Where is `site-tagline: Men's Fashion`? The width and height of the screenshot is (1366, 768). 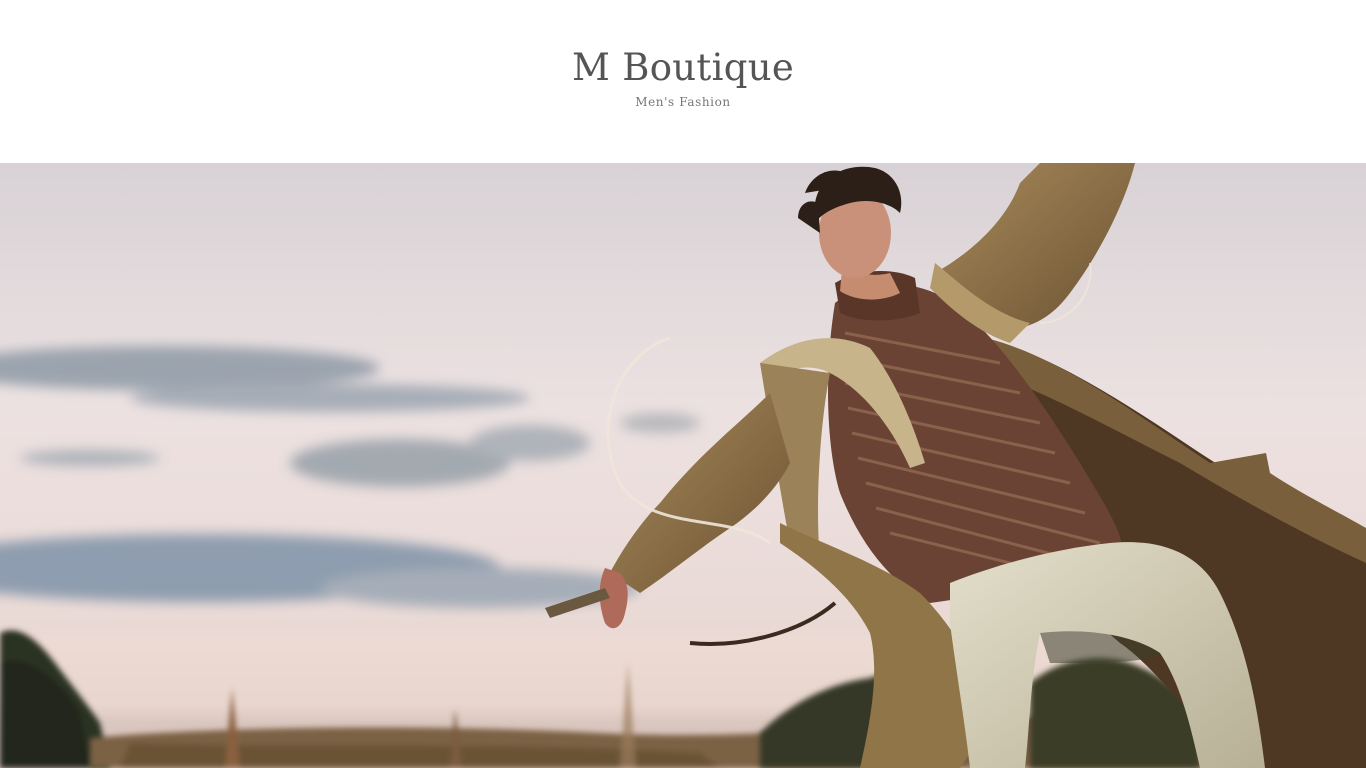 site-tagline: Men's Fashion is located at coordinates (683, 102).